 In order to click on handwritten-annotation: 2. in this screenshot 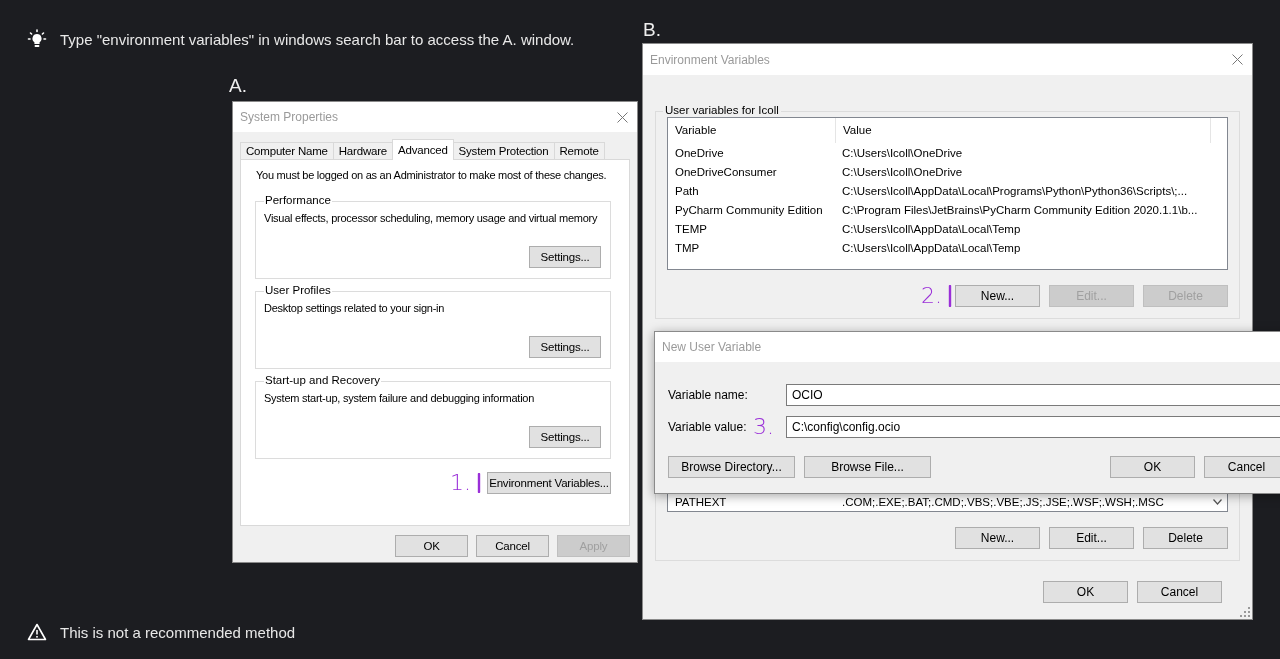, I will do `click(931, 296)`.